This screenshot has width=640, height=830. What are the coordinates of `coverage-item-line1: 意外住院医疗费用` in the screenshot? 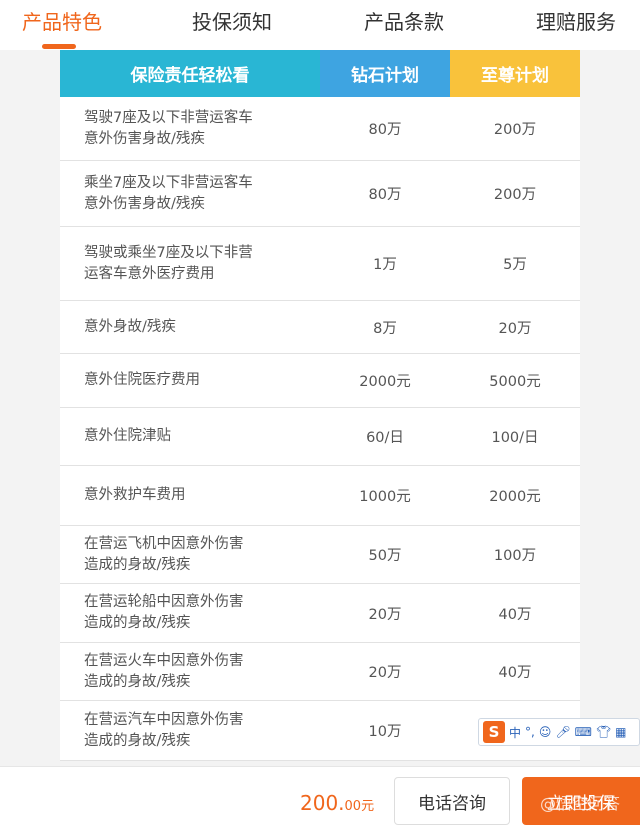 It's located at (142, 380).